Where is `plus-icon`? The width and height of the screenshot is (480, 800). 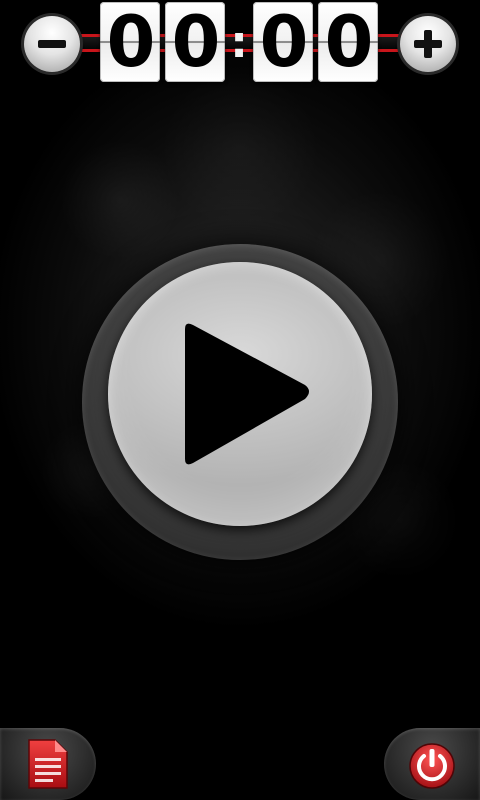 plus-icon is located at coordinates (428, 44).